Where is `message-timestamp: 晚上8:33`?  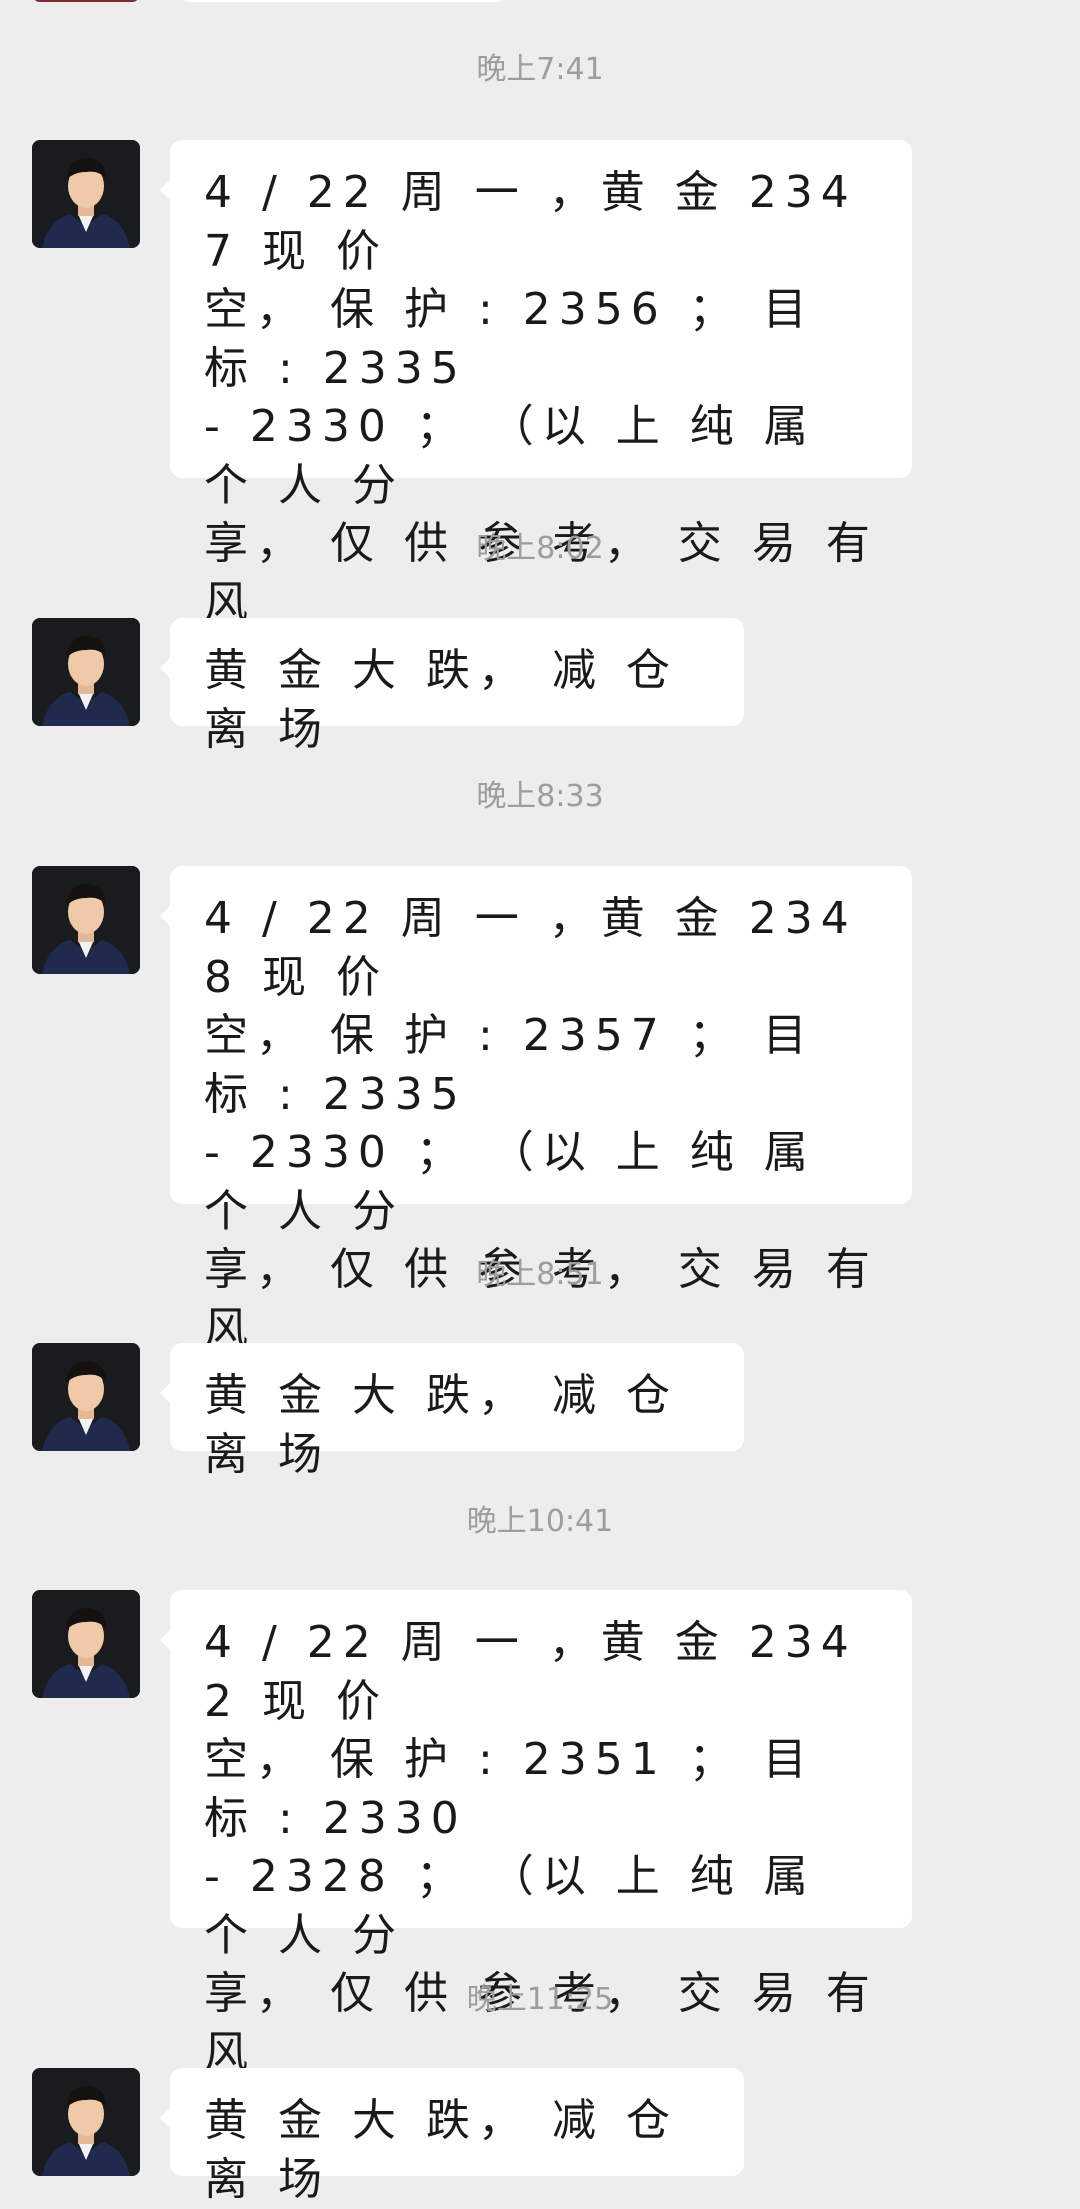
message-timestamp: 晚上8:33 is located at coordinates (540, 796).